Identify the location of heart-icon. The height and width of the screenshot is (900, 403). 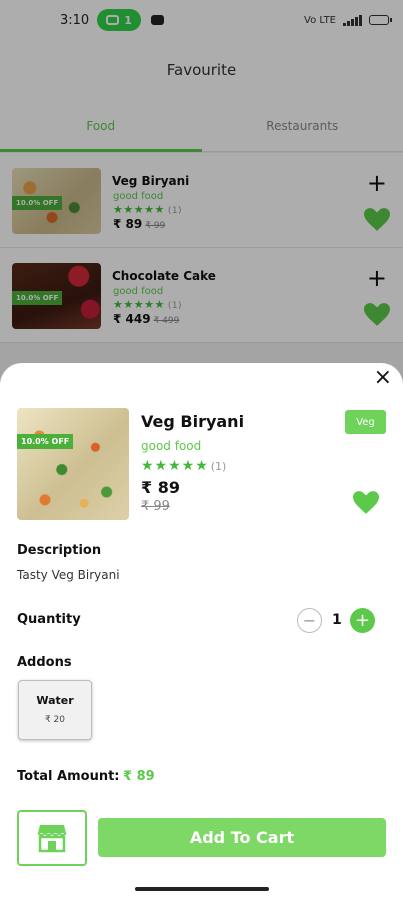
(366, 503).